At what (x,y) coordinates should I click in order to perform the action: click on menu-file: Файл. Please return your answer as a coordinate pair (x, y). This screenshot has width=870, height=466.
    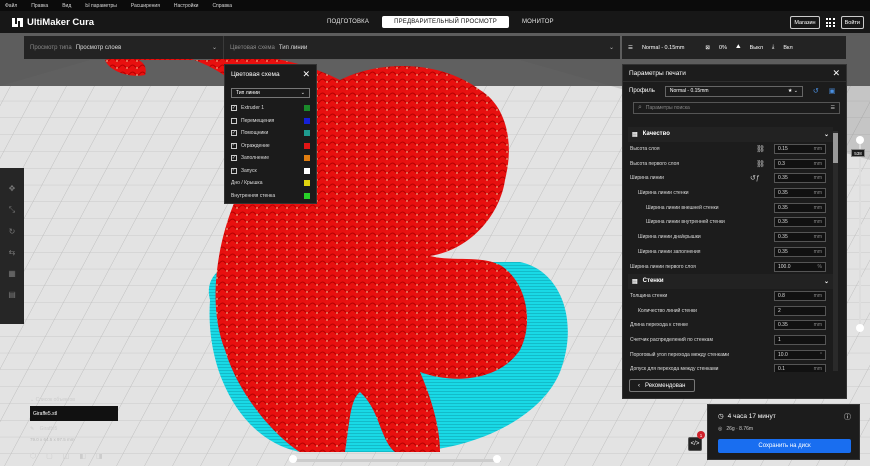
    Looking at the image, I should click on (11, 6).